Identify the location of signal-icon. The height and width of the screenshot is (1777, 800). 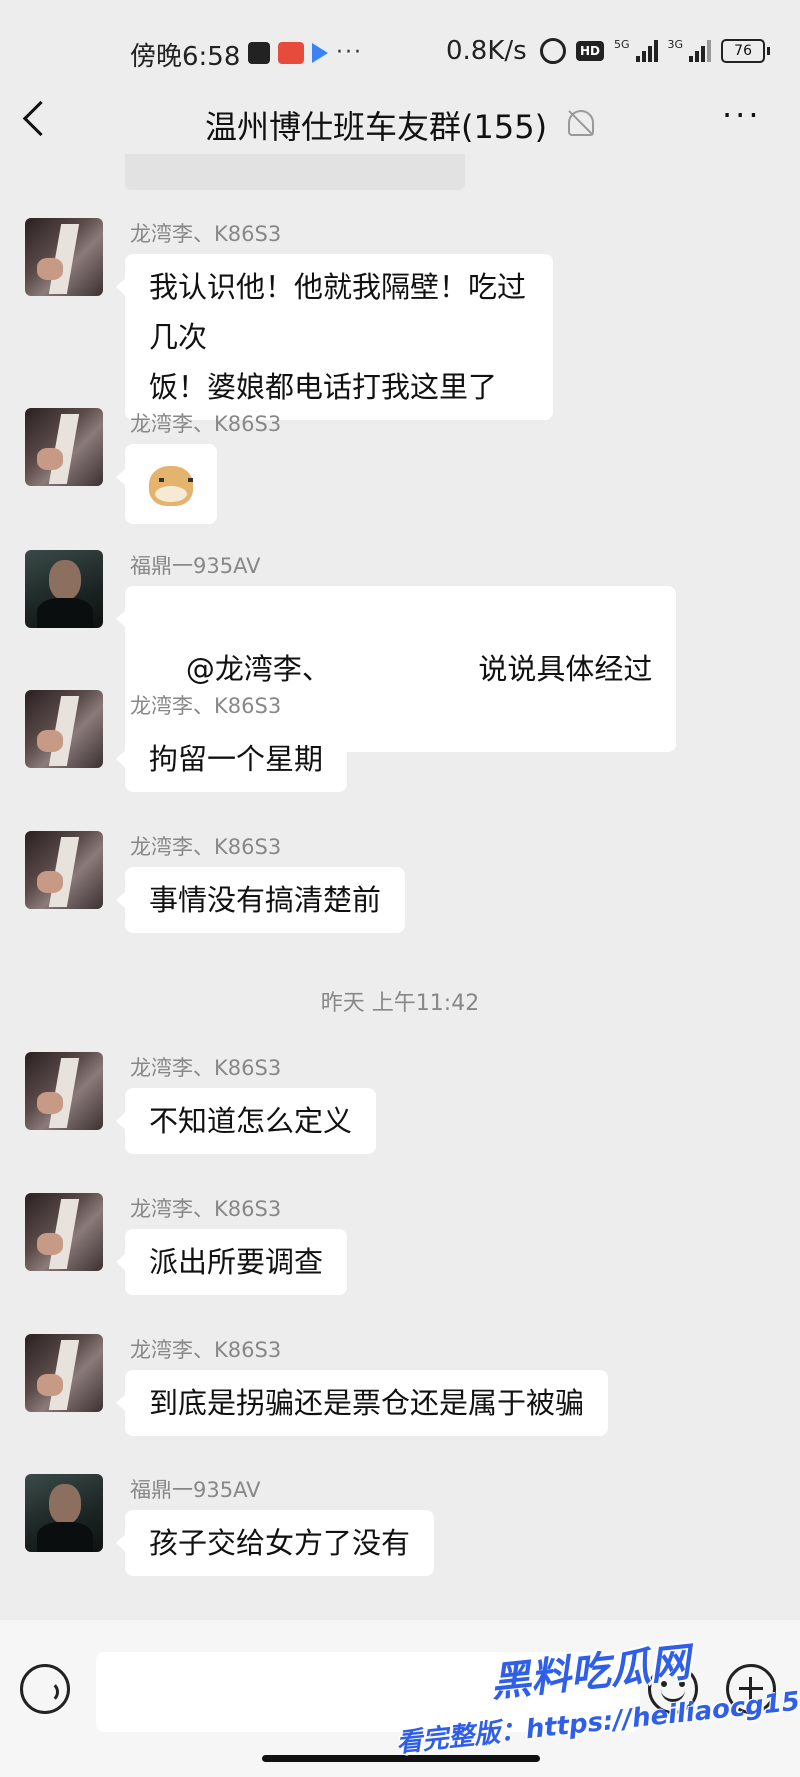
(646, 51).